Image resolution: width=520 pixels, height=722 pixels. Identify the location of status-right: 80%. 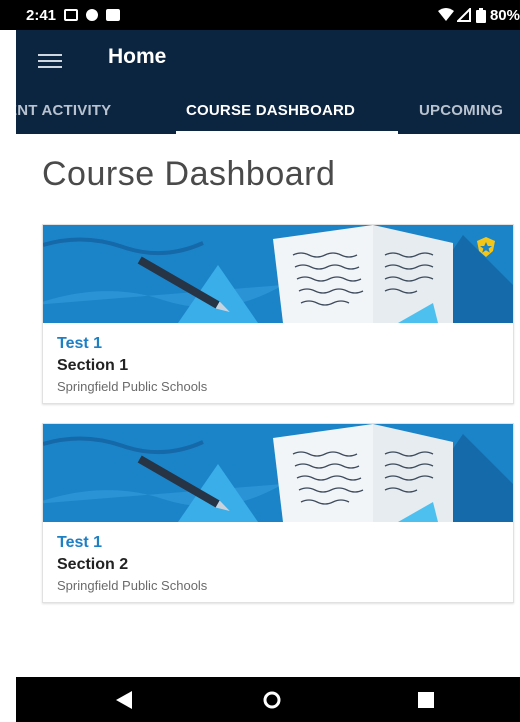
(478, 15).